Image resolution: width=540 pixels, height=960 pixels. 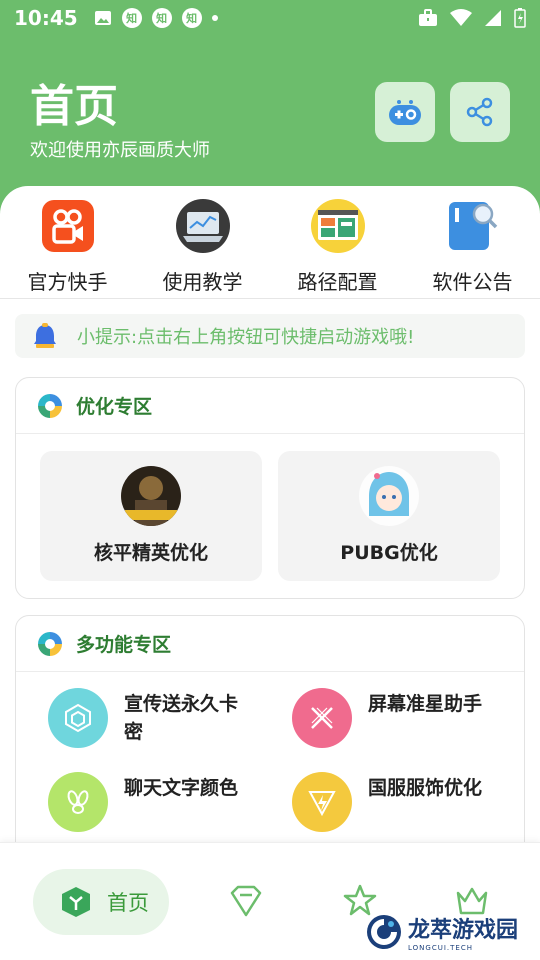 I want to click on quick-item-label: 使用教学, so click(x=202, y=282).